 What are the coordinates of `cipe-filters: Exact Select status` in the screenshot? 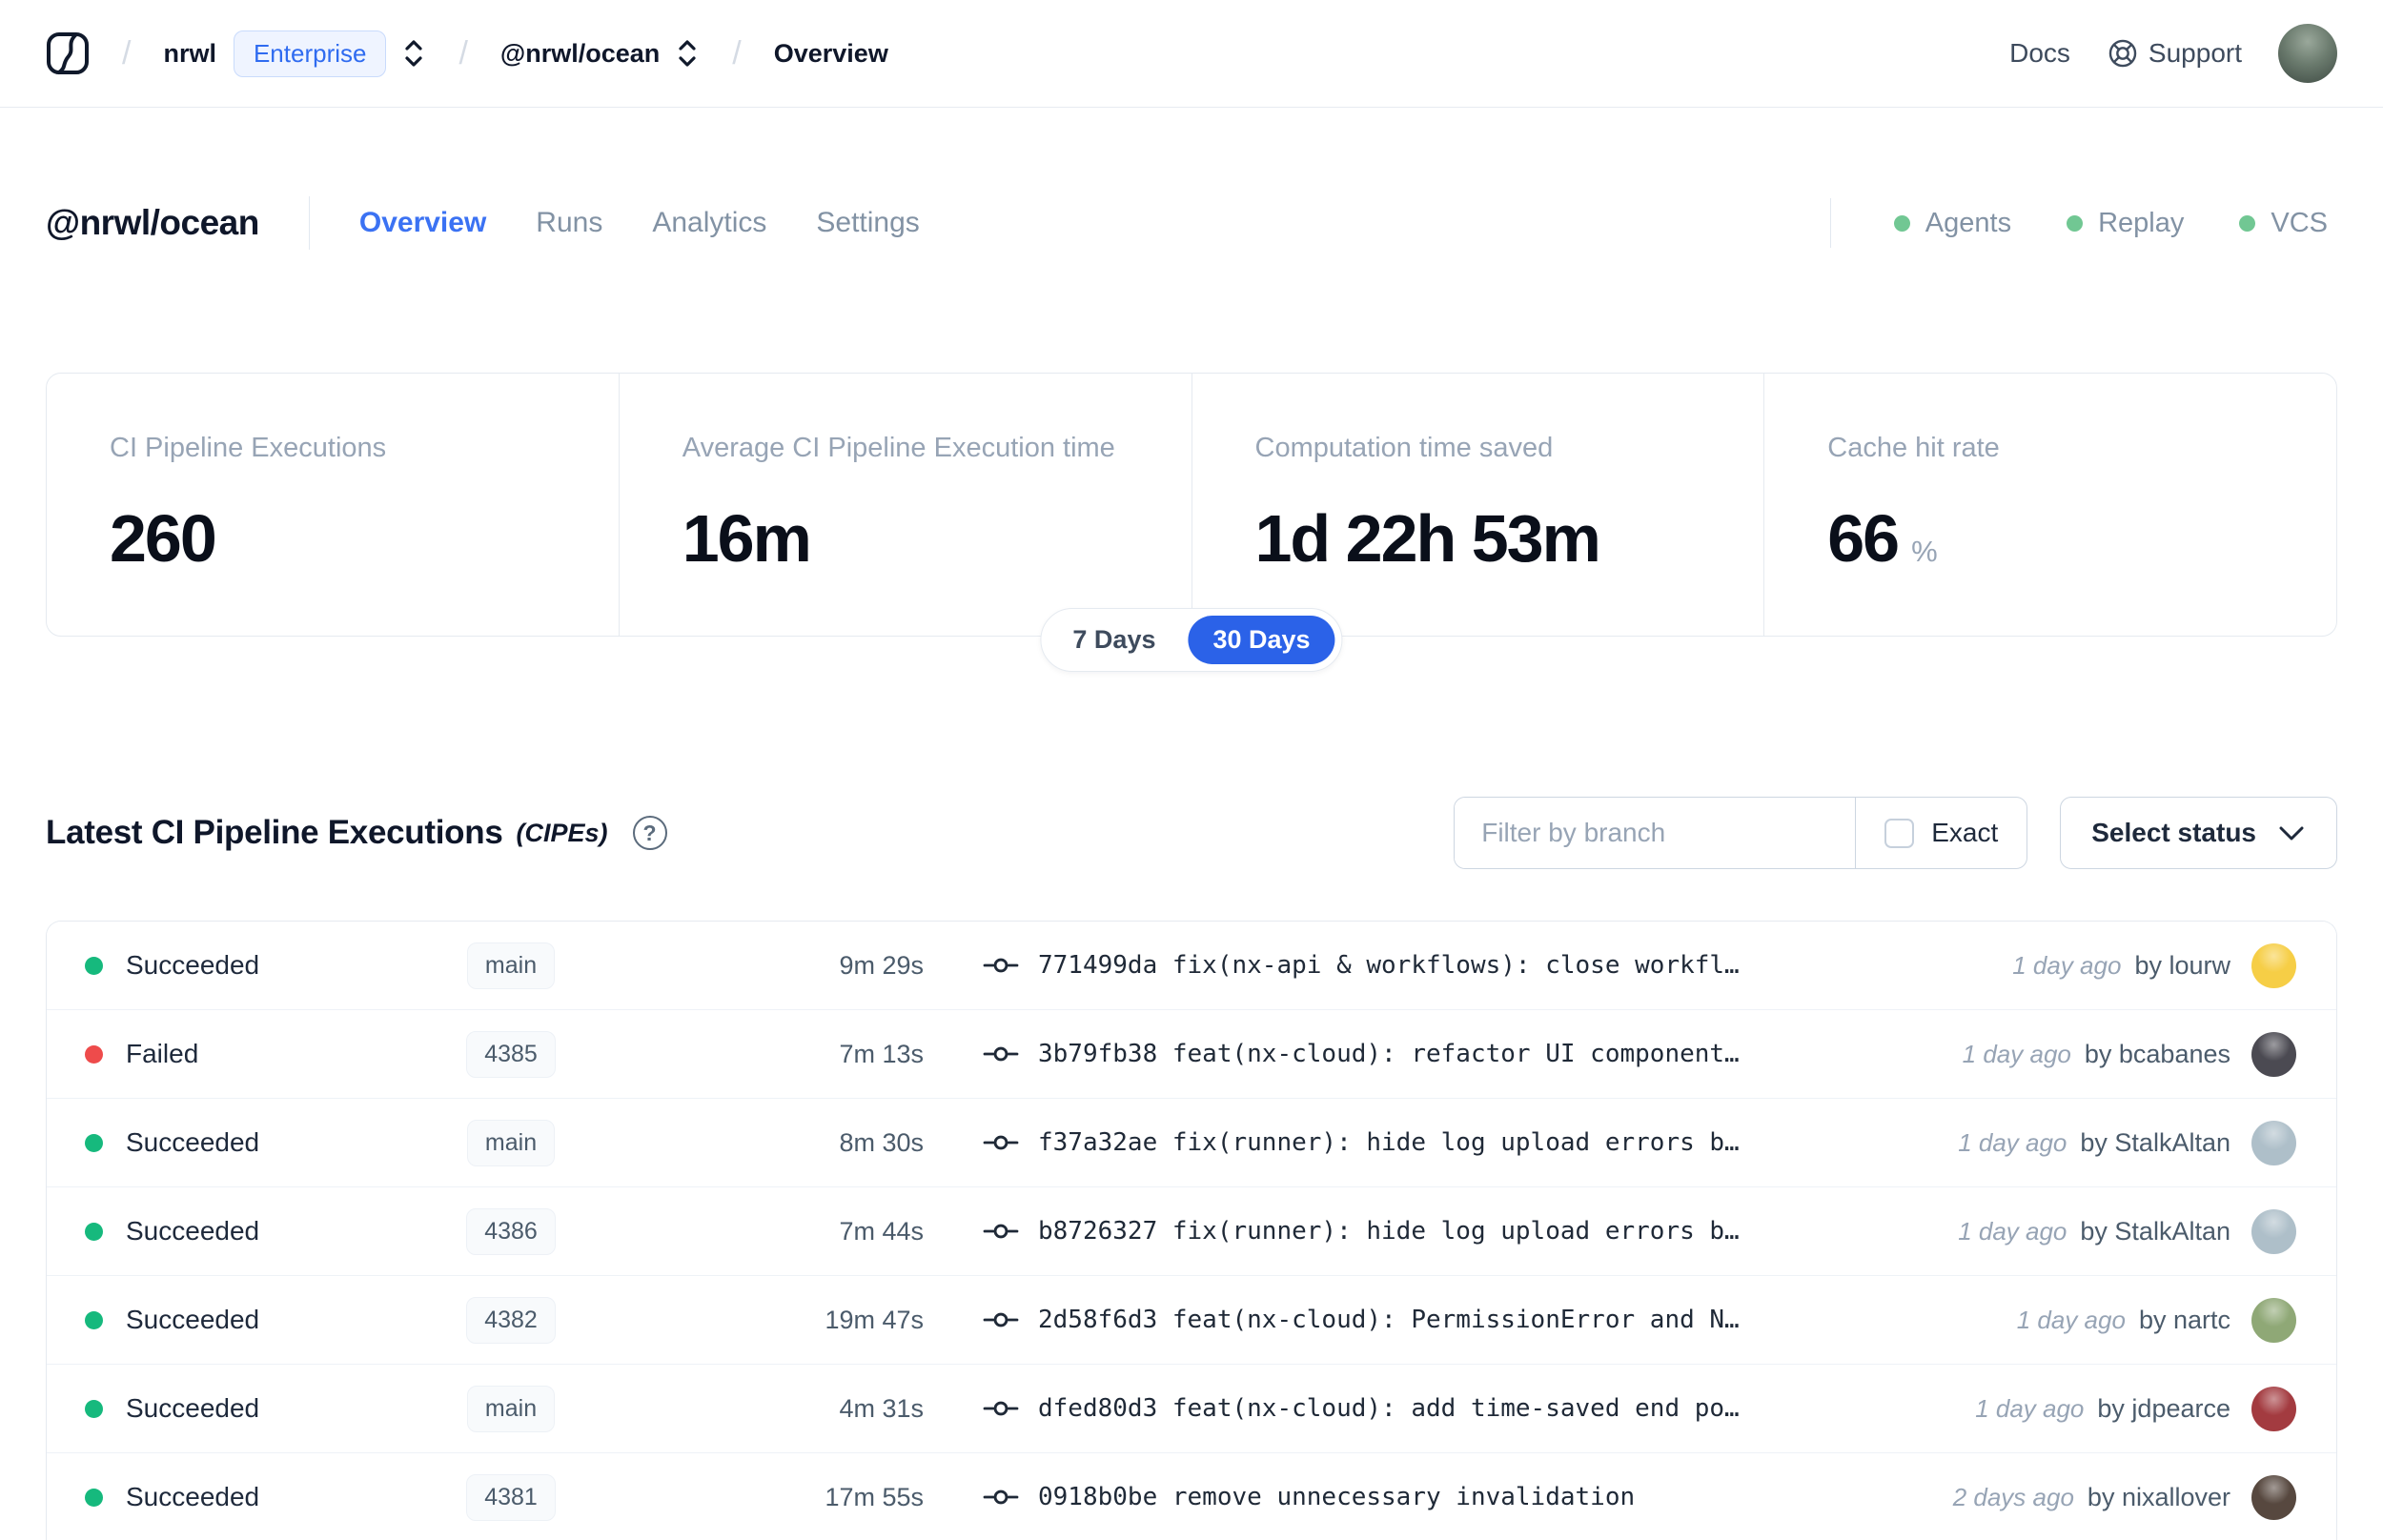 It's located at (1896, 833).